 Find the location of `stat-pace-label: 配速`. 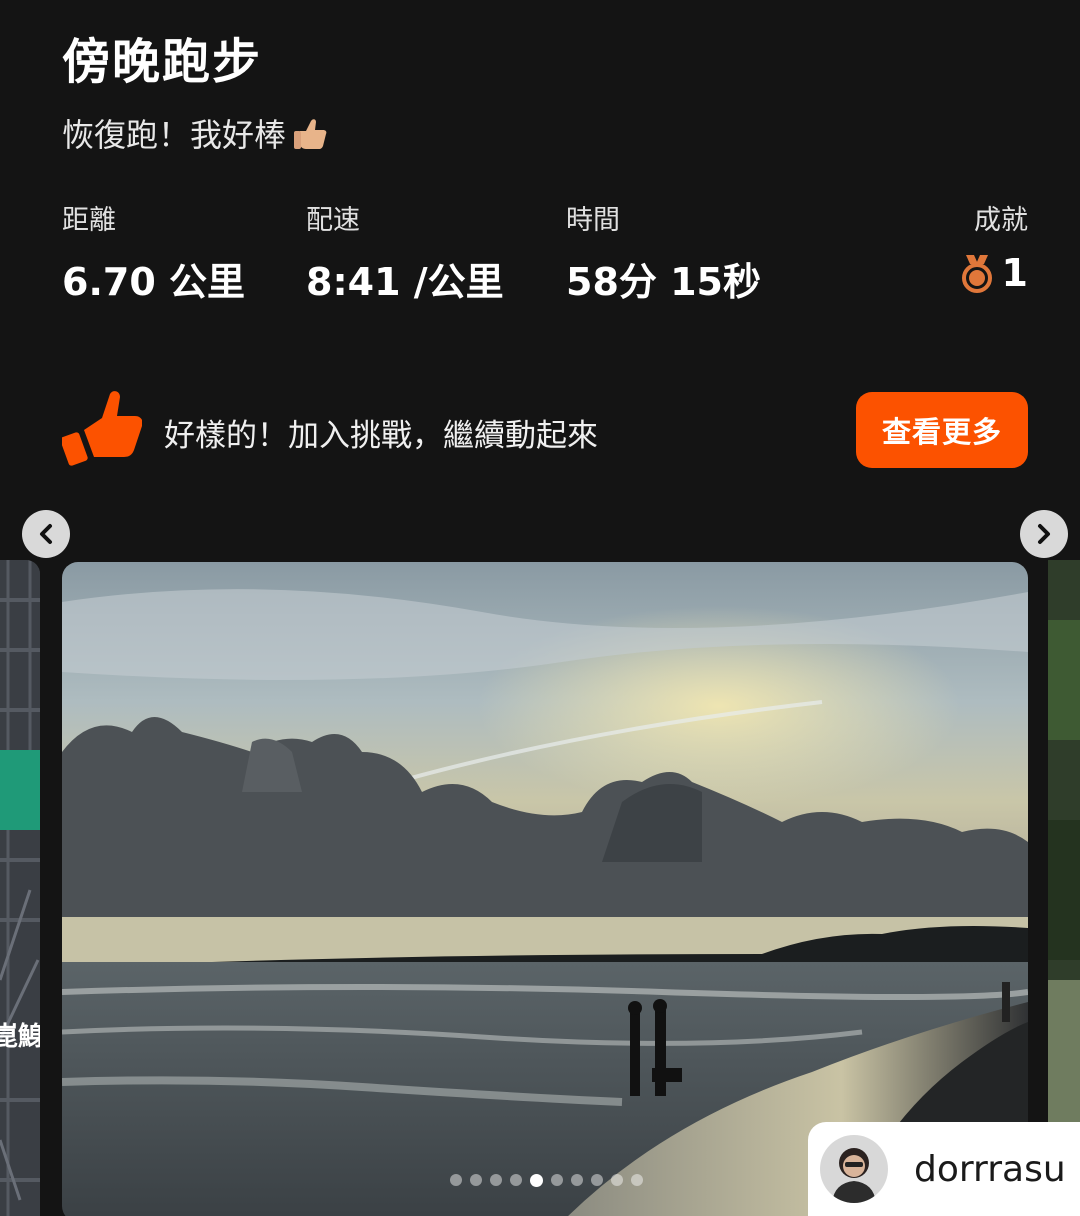

stat-pace-label: 配速 is located at coordinates (333, 220).